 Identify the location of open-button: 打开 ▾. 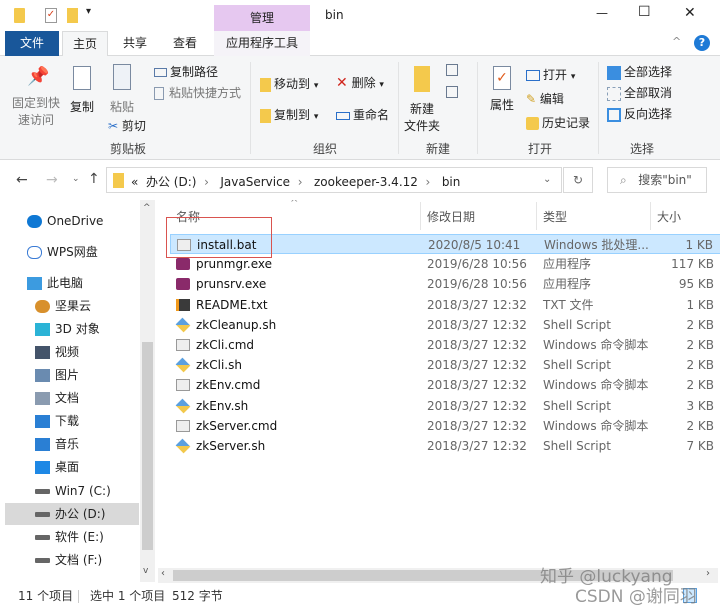
(550, 74).